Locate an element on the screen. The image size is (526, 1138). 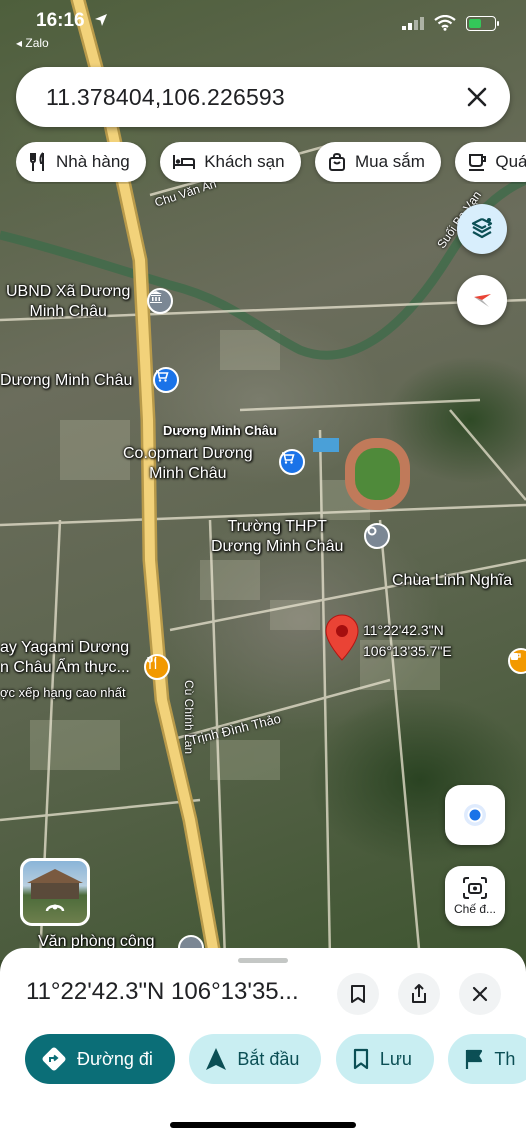
my-location-icon is located at coordinates (475, 815).